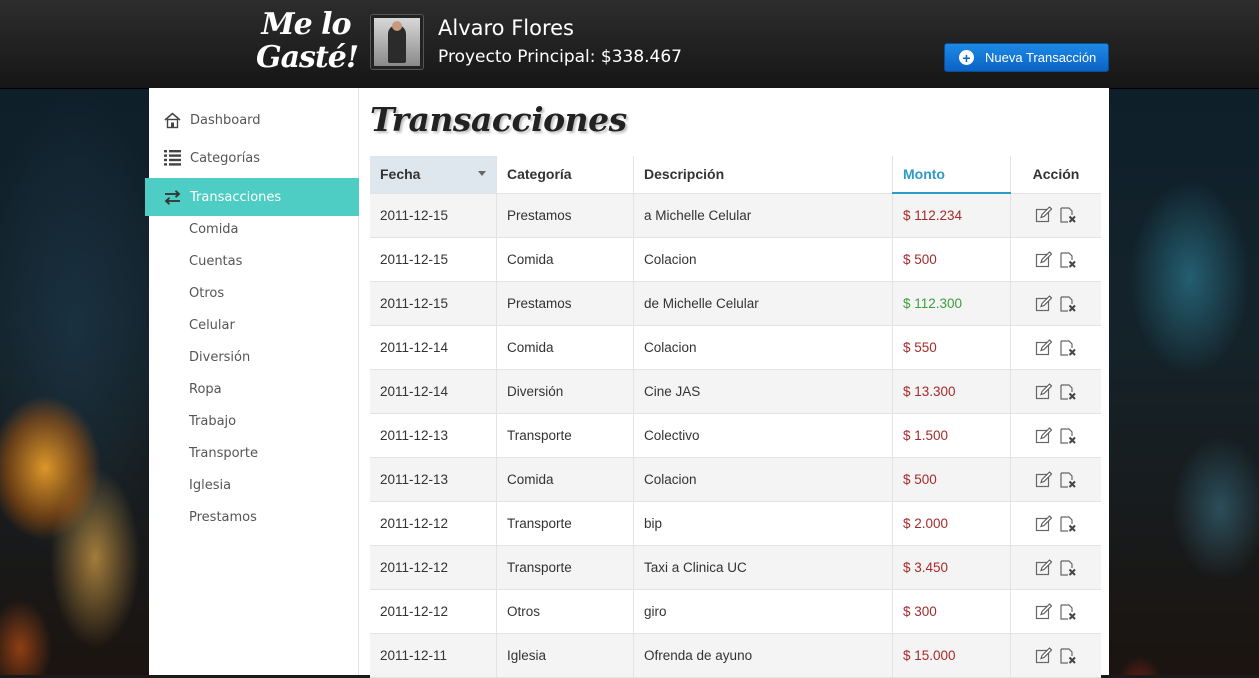 This screenshot has width=1259, height=678. What do you see at coordinates (223, 520) in the screenshot?
I see `sidebar-subitem: Prestamos` at bounding box center [223, 520].